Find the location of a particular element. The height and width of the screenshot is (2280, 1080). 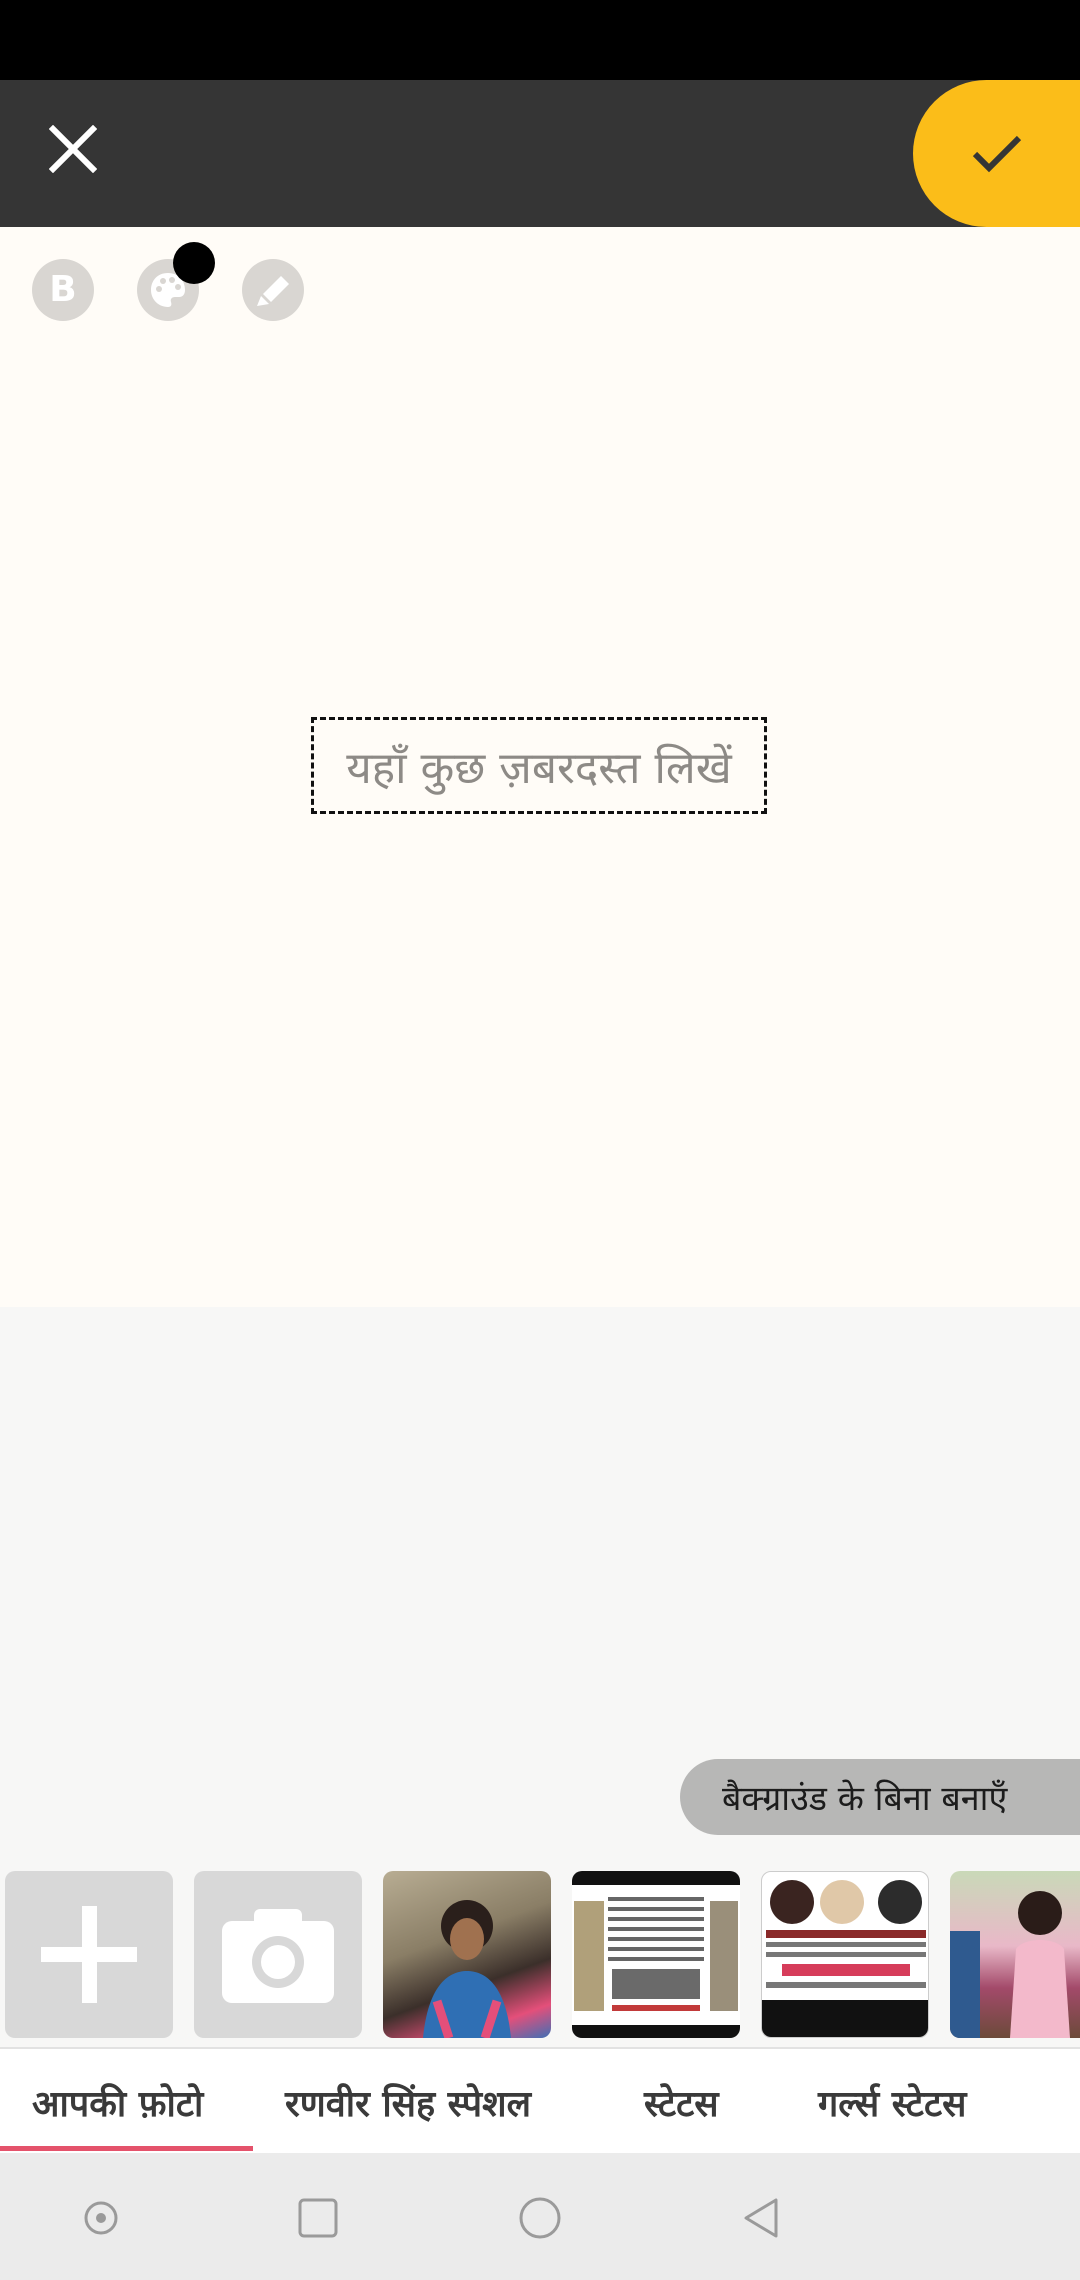

record-icon is located at coordinates (101, 2218).